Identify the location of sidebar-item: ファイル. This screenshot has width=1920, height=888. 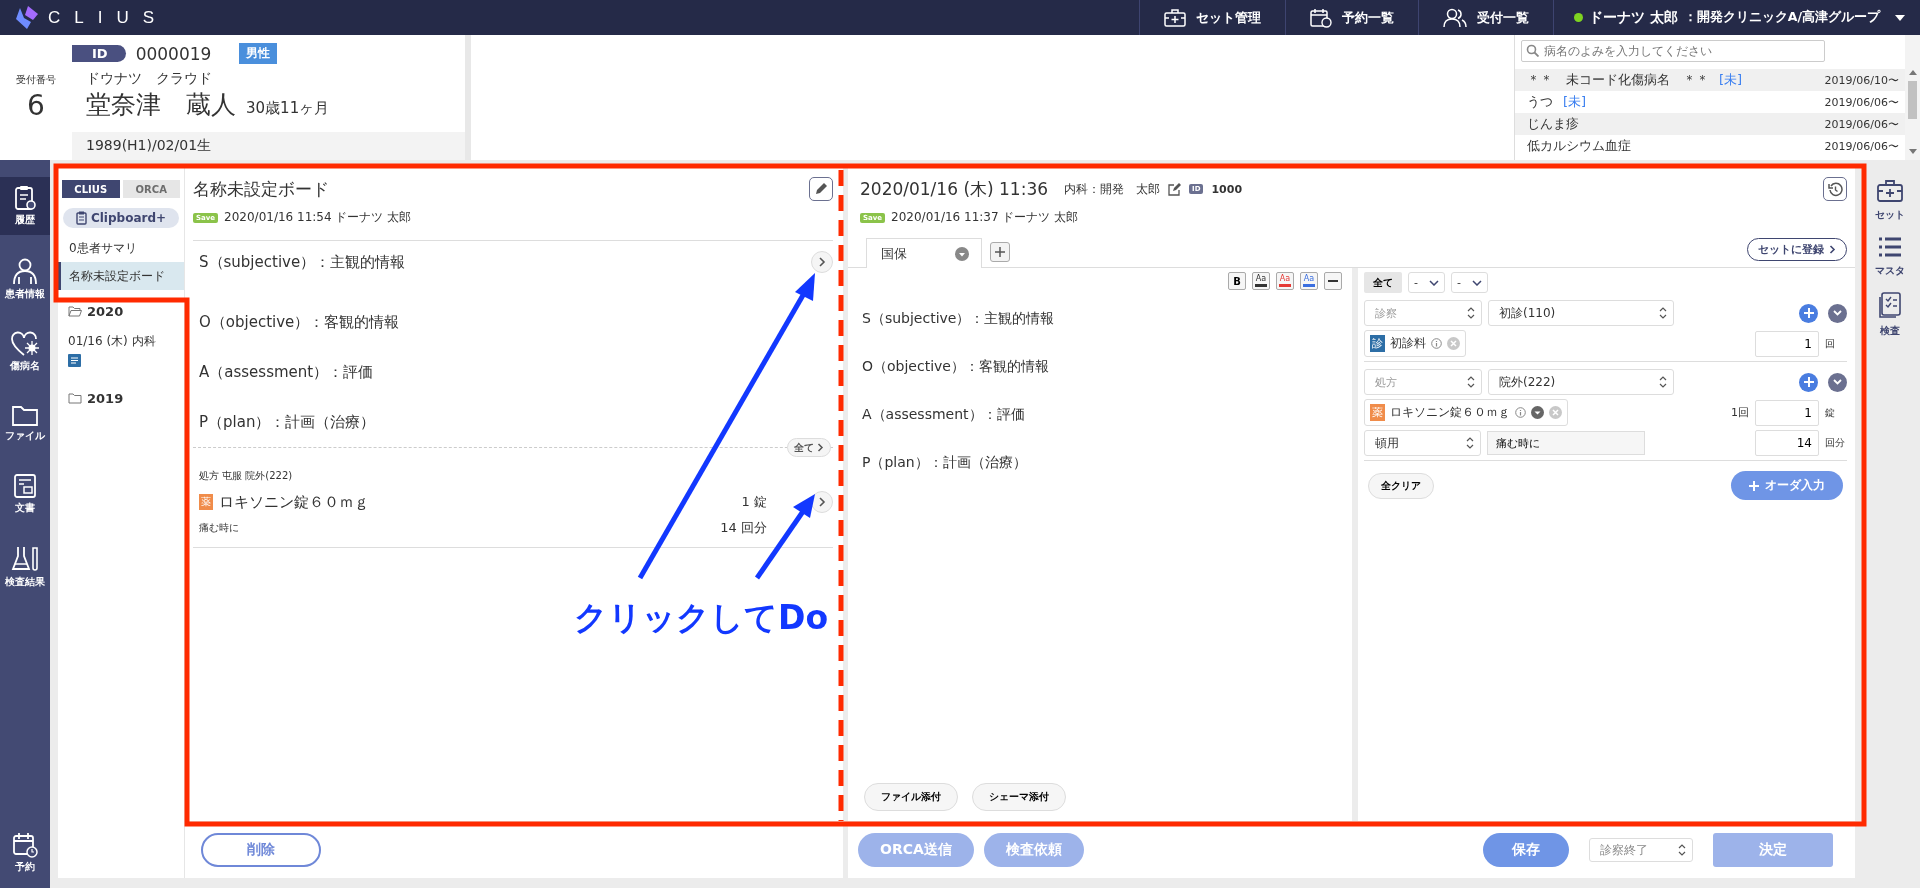
(25, 423).